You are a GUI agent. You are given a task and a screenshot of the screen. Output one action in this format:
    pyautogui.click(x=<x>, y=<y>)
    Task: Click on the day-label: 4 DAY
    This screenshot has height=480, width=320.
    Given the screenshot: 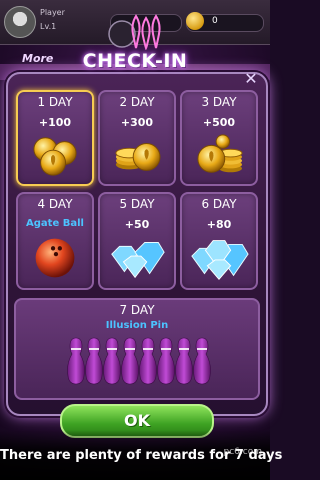 What is the action you would take?
    pyautogui.click(x=55, y=204)
    